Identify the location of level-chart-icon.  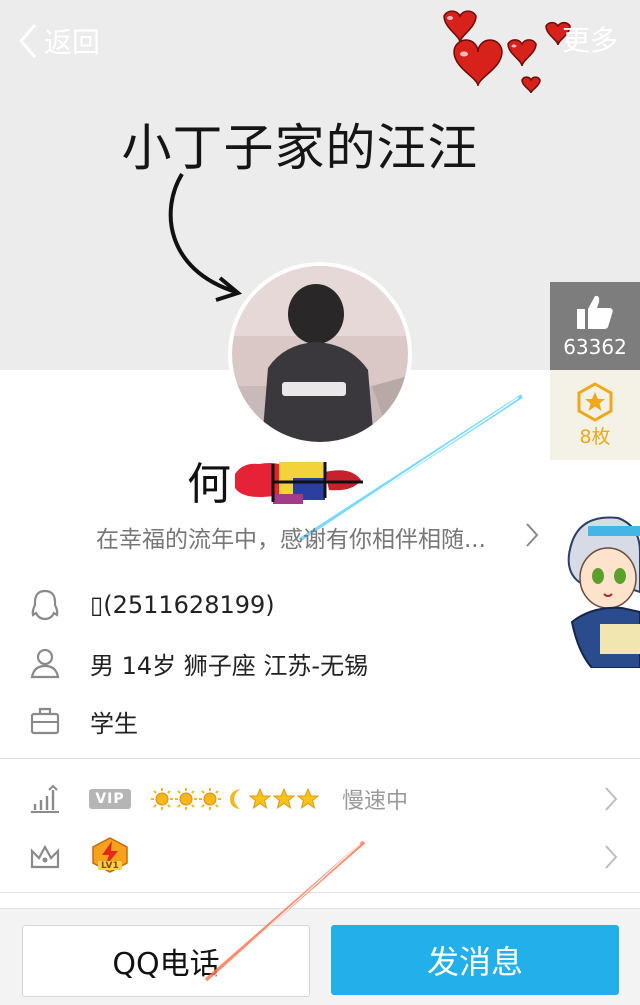
(45, 799).